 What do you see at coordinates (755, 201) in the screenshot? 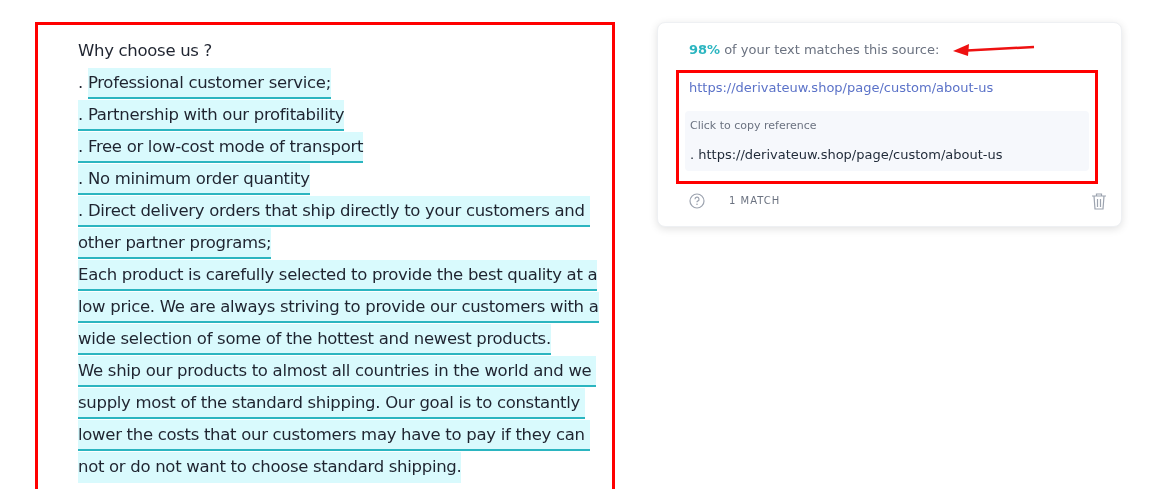
I see `match-count: 1 MATCH` at bounding box center [755, 201].